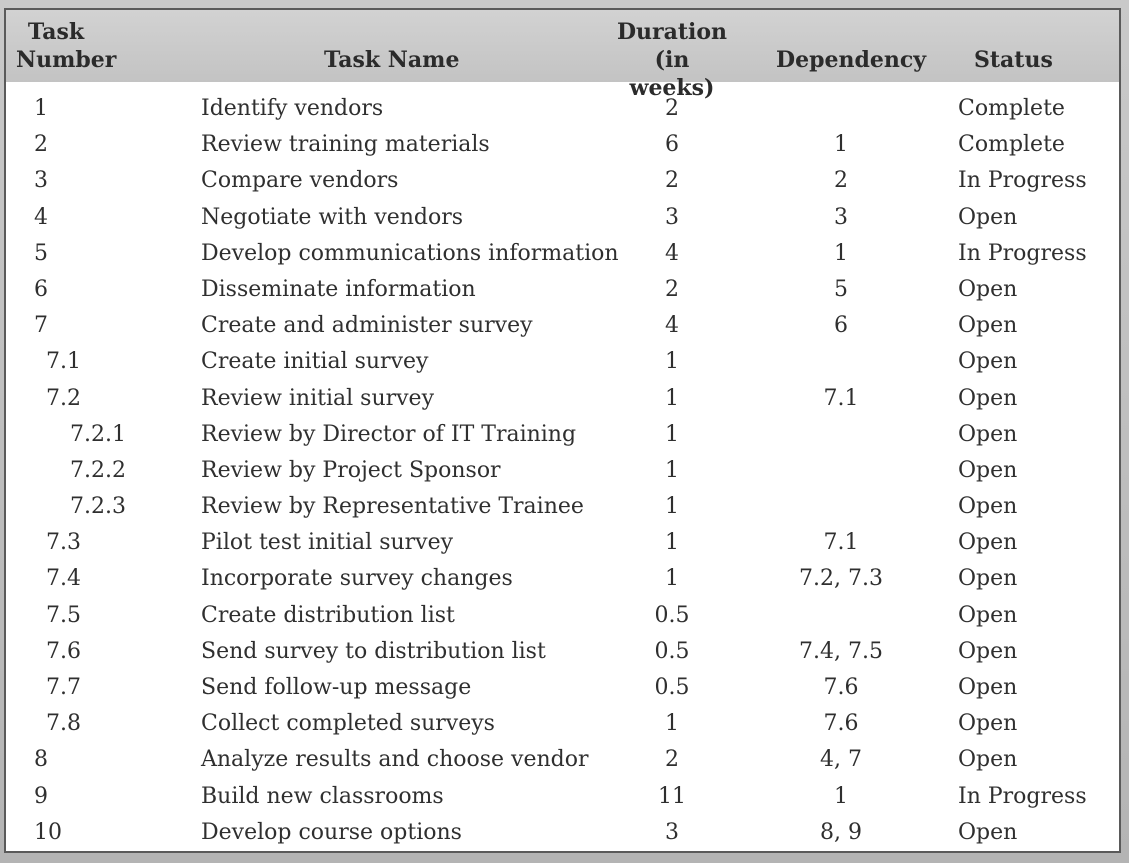  What do you see at coordinates (672, 796) in the screenshot?
I see `duration-cell: 11` at bounding box center [672, 796].